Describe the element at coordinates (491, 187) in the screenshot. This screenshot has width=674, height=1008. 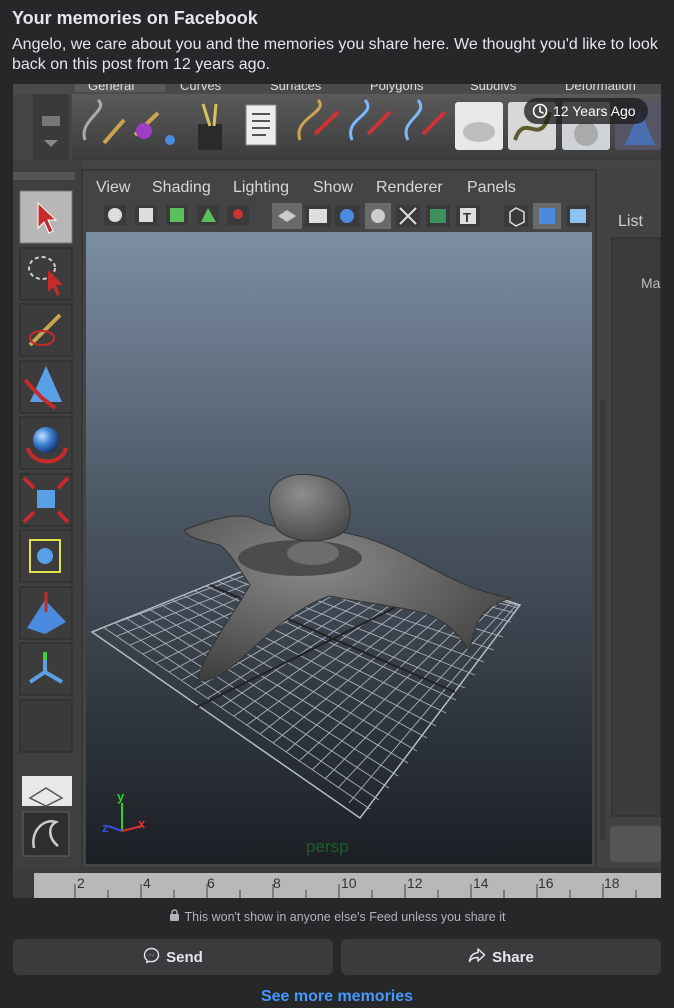
I see `panel-menu-panels: Panels` at that location.